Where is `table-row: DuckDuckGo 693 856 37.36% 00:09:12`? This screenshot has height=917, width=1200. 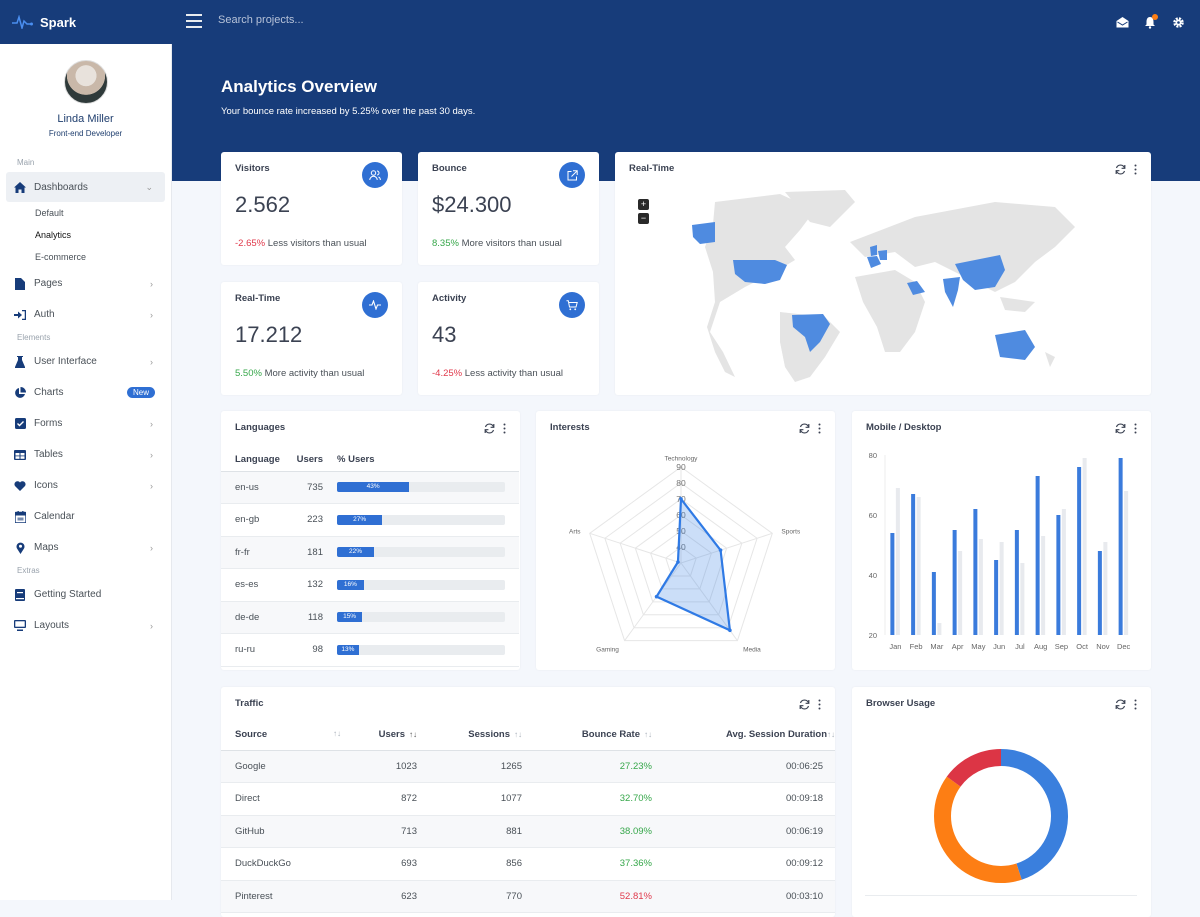 table-row: DuckDuckGo 693 856 37.36% 00:09:12 is located at coordinates (528, 864).